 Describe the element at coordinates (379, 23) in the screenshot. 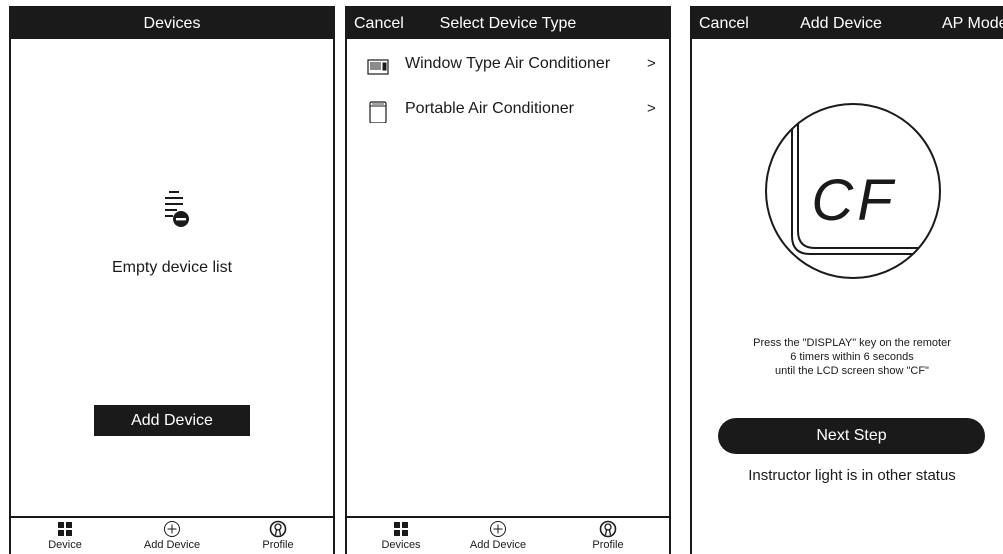

I see `cancel-button: Cancel` at that location.